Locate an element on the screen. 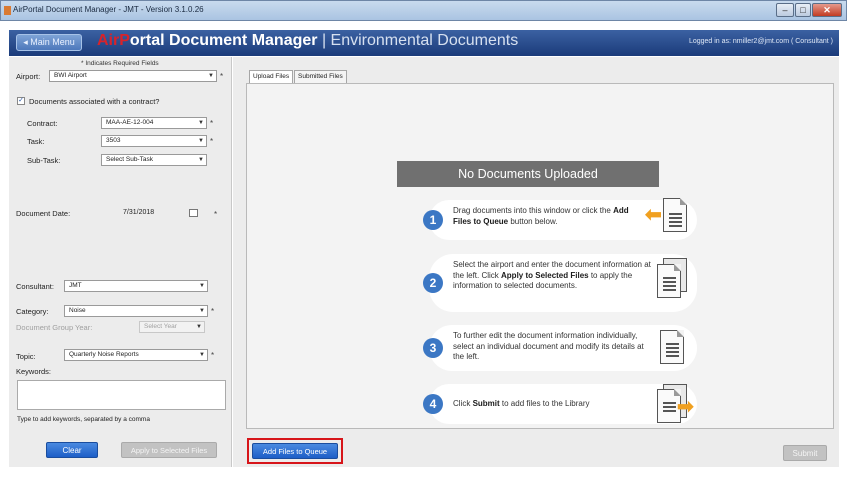 The height and width of the screenshot is (479, 847). contract-select: MAA-AE-12-004 ▼ is located at coordinates (154, 123).